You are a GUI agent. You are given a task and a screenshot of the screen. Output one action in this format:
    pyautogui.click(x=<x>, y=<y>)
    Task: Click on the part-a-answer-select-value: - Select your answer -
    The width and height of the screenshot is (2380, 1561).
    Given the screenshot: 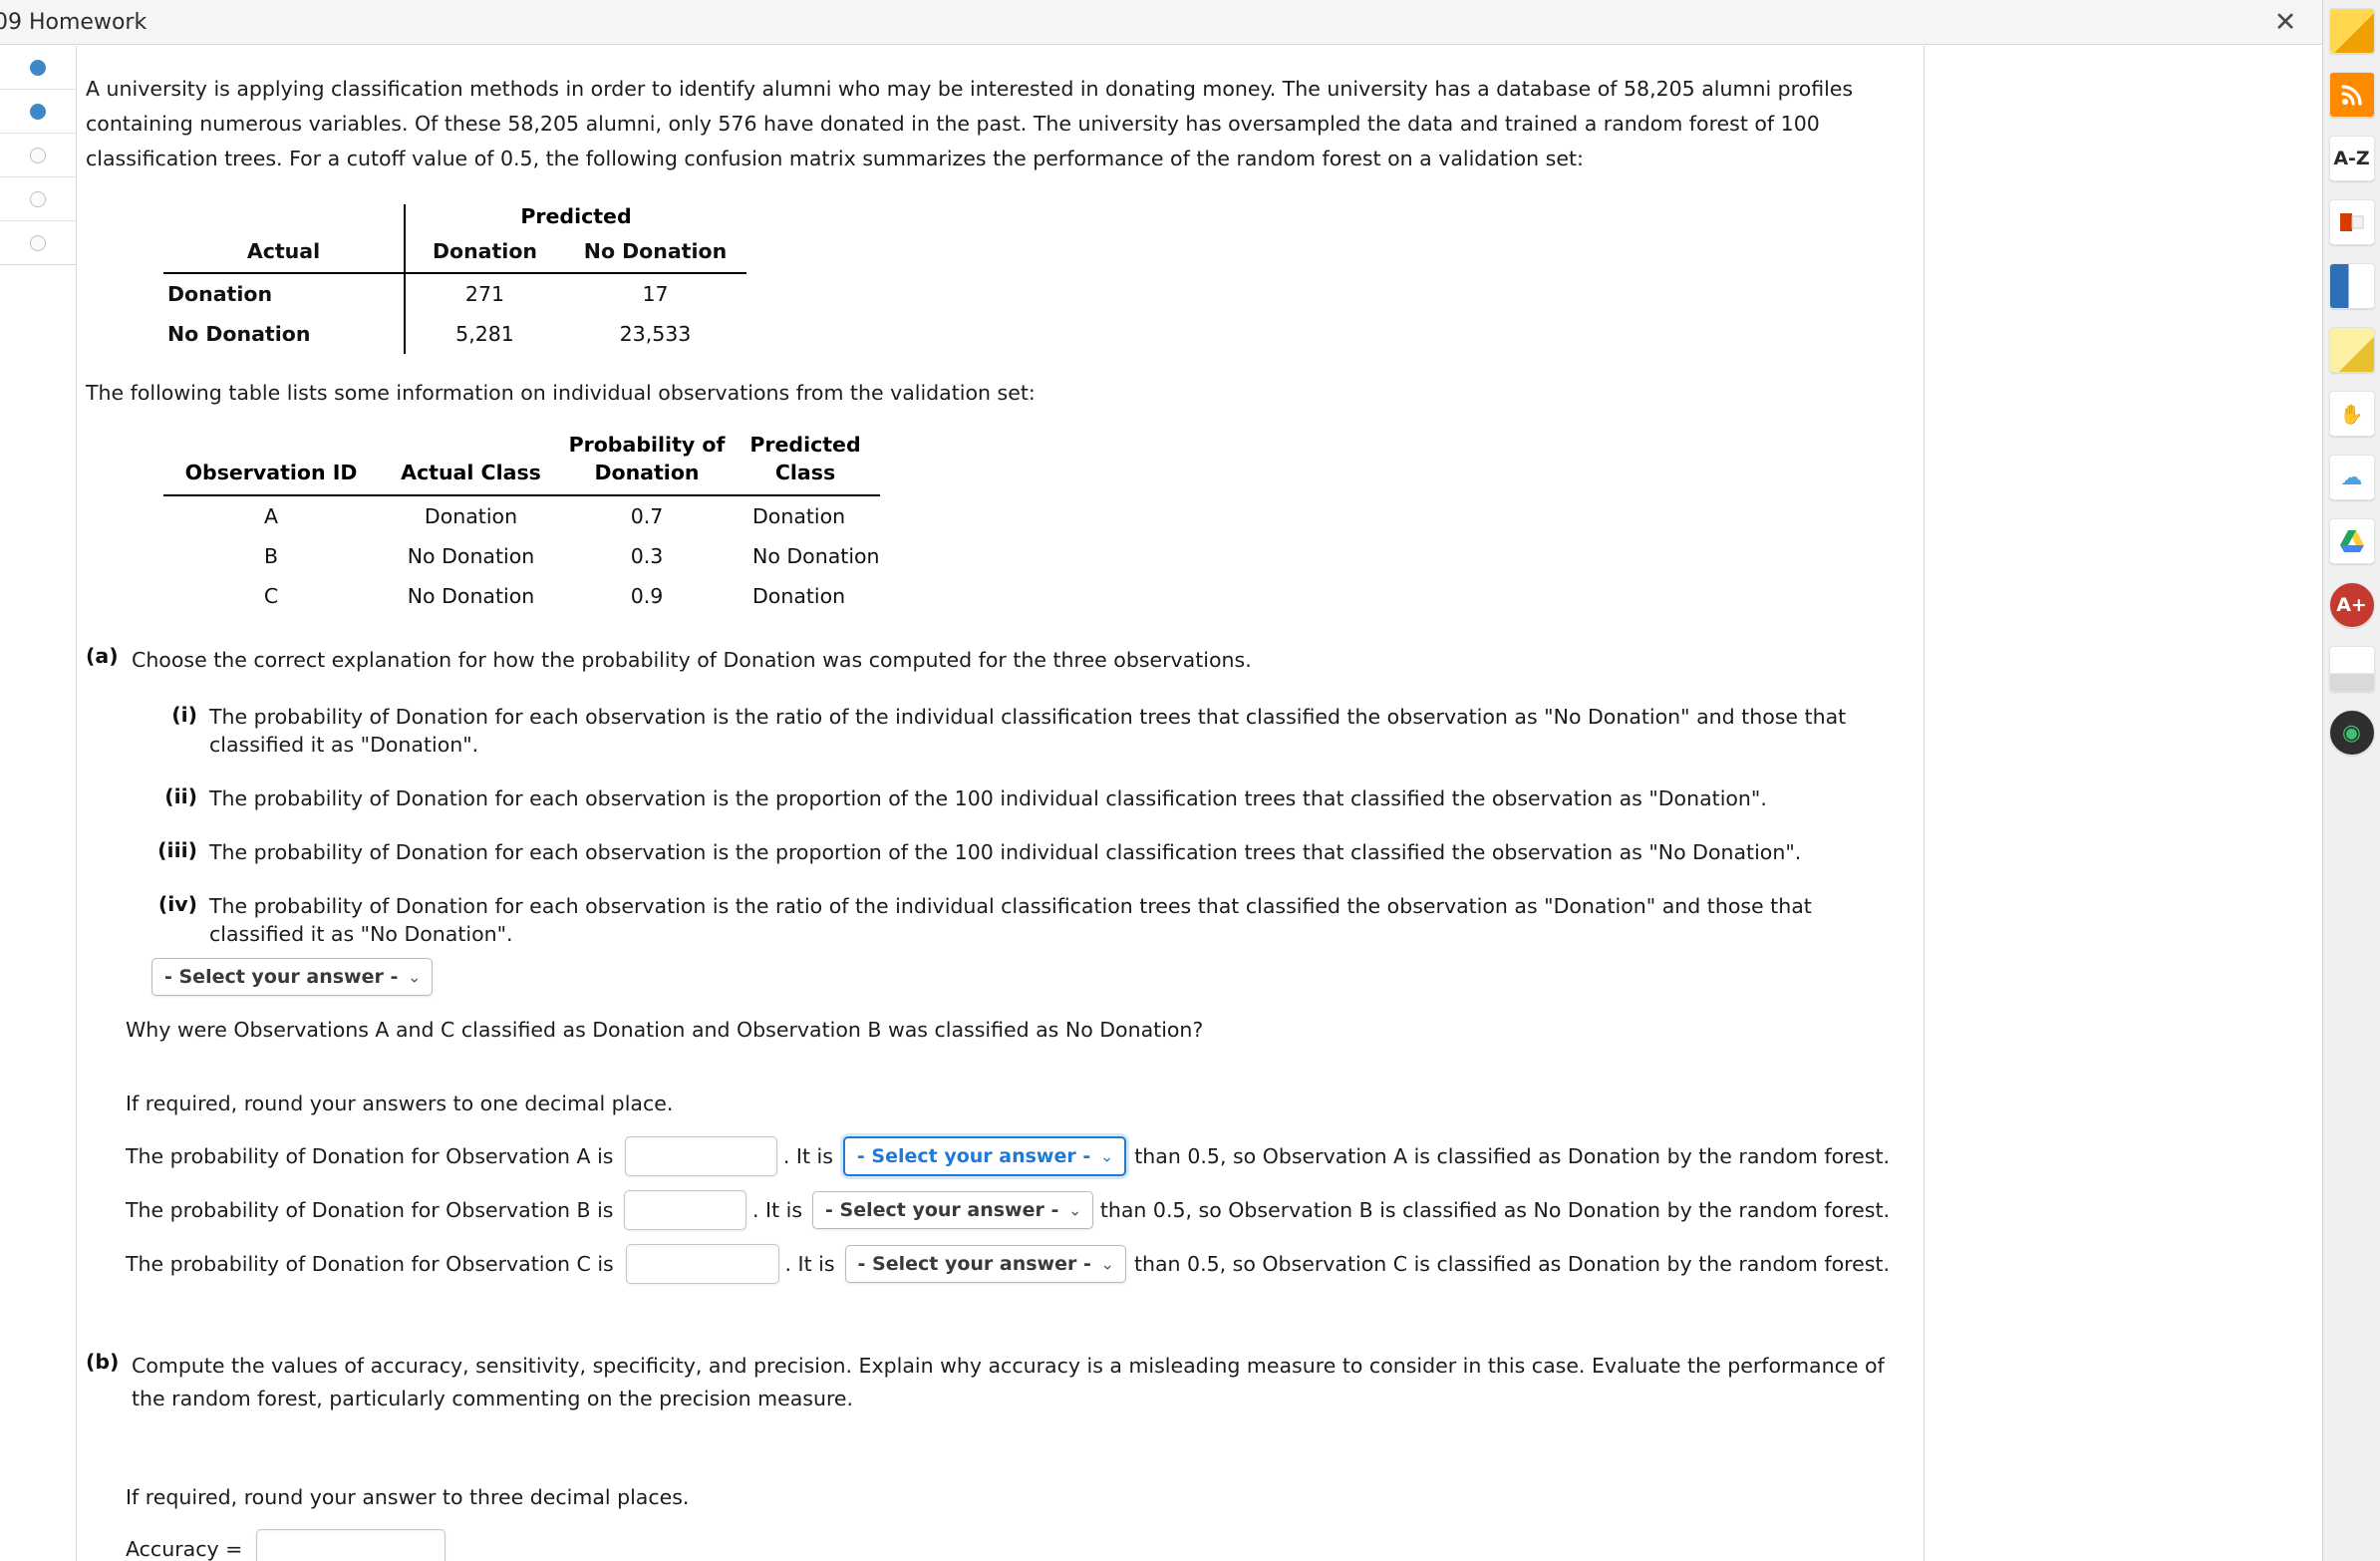 What is the action you would take?
    pyautogui.click(x=281, y=977)
    